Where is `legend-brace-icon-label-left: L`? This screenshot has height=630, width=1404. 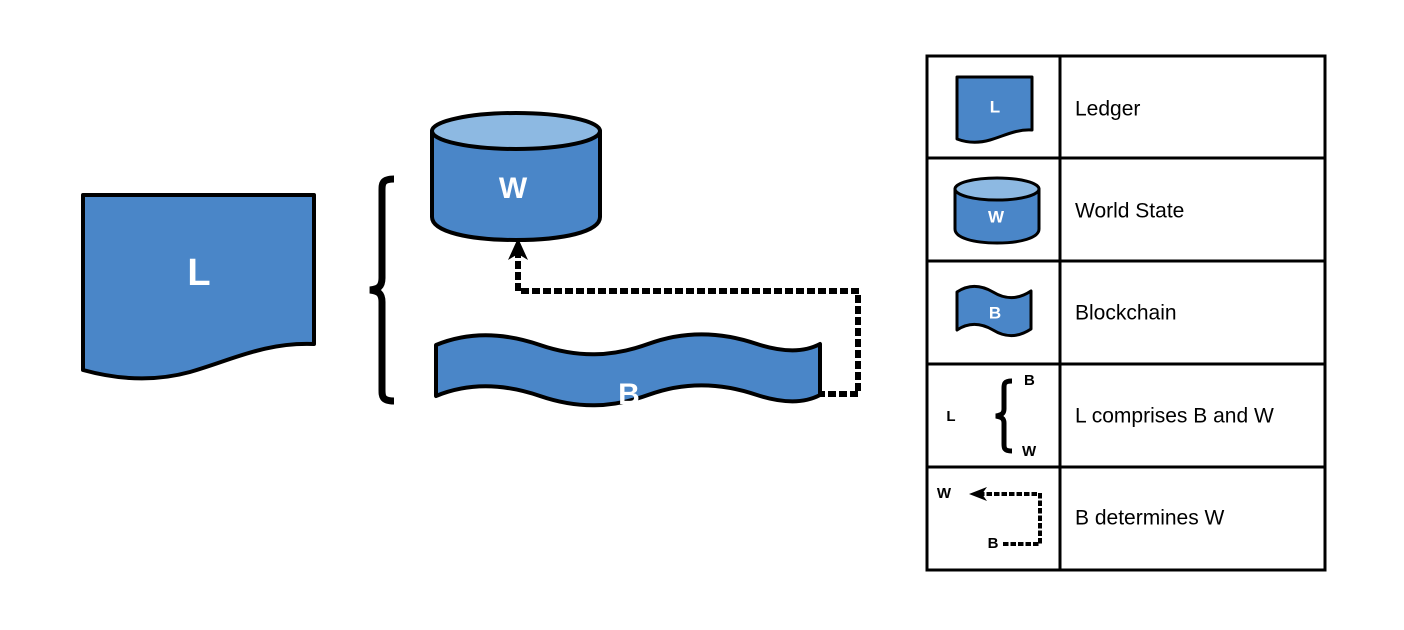 legend-brace-icon-label-left: L is located at coordinates (950, 416).